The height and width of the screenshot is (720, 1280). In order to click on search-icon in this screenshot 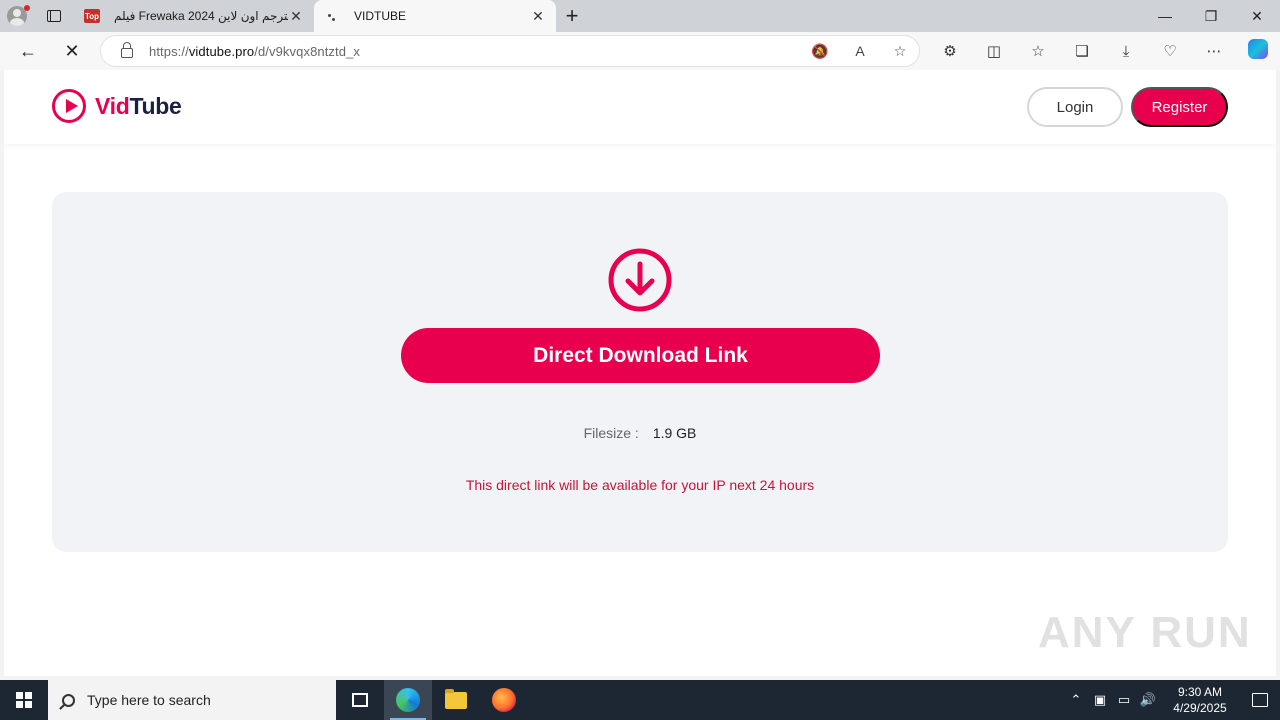, I will do `click(68, 700)`.